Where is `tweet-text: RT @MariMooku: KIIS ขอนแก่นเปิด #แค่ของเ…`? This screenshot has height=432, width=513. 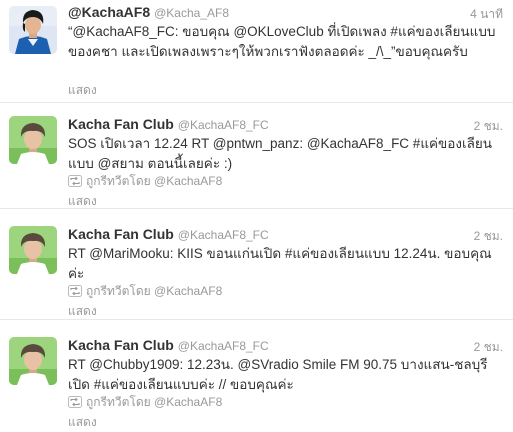 tweet-text: RT @MariMooku: KIIS ขอนแก่นเปิด #แค่ของเ… is located at coordinates (280, 263).